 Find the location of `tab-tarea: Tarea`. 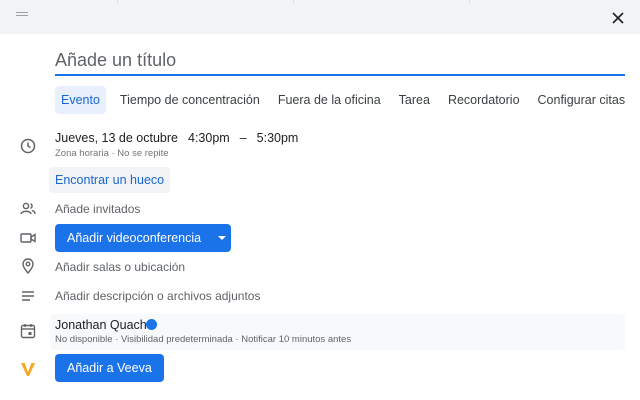

tab-tarea: Tarea is located at coordinates (414, 100).